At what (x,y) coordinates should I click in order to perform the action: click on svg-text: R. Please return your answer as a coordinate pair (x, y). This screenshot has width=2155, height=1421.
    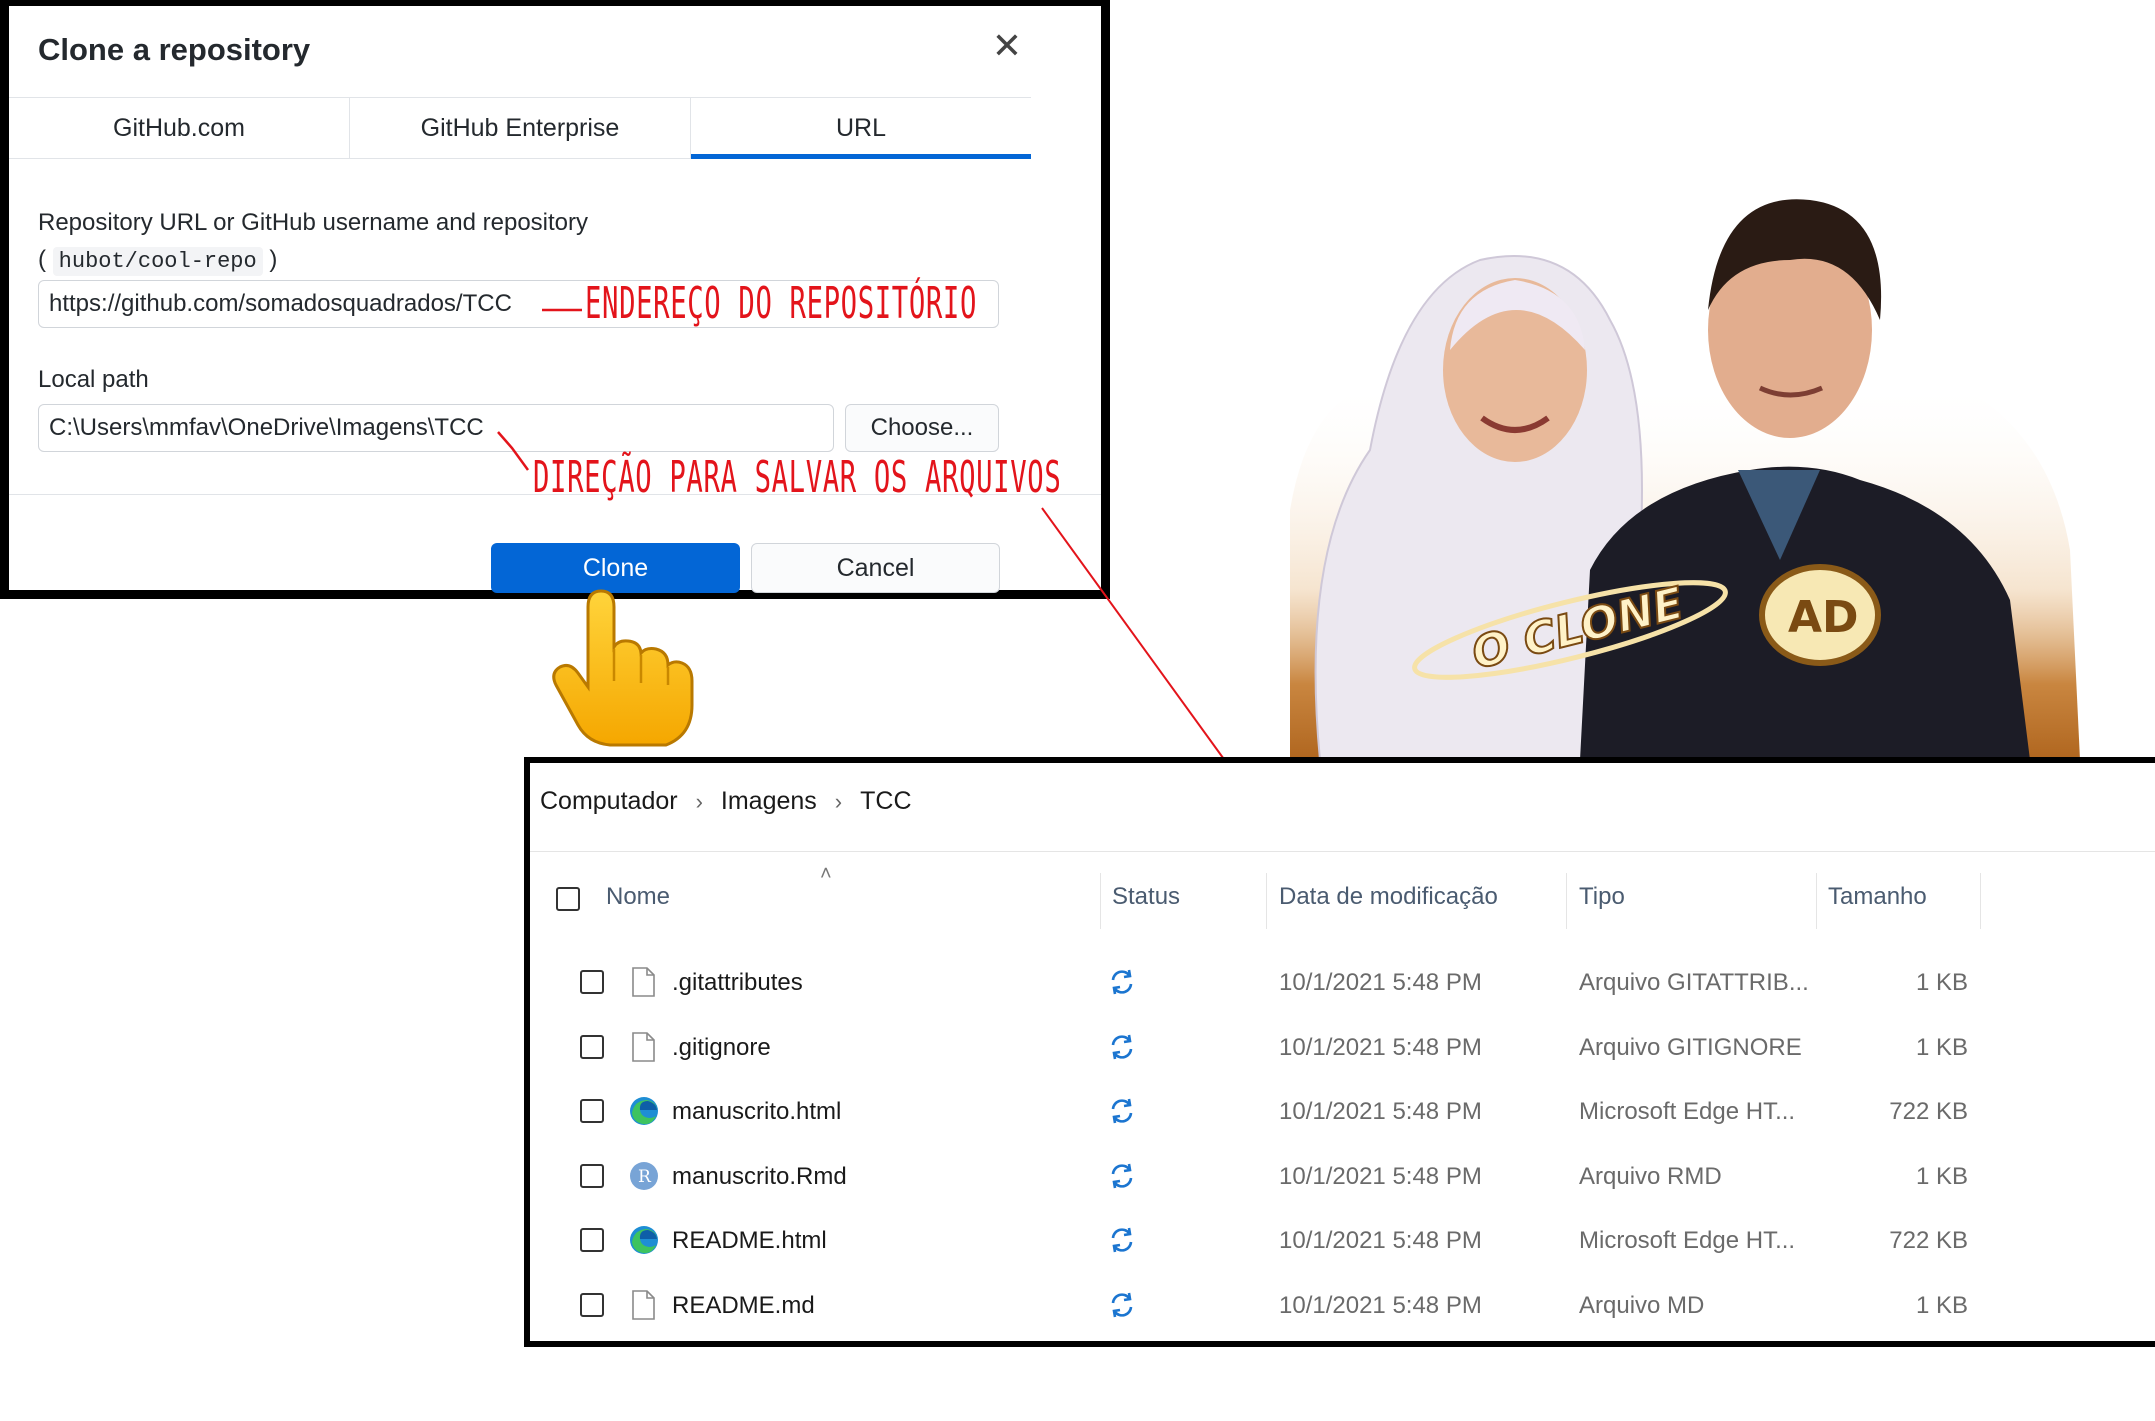
    Looking at the image, I should click on (645, 1177).